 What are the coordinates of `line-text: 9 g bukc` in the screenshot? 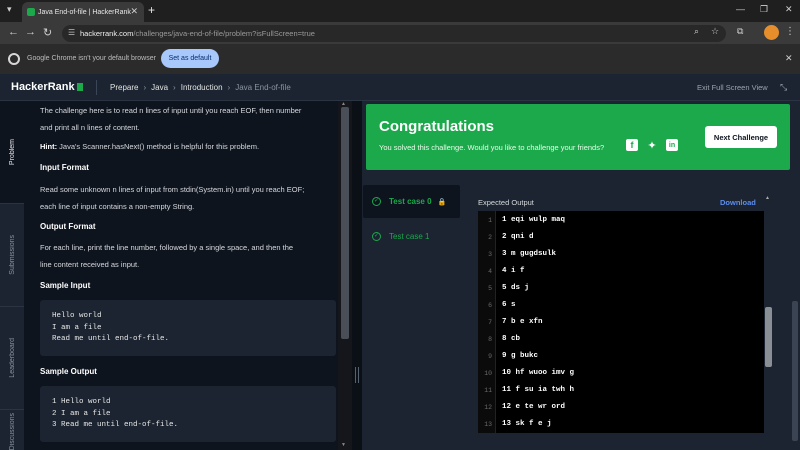 It's located at (520, 356).